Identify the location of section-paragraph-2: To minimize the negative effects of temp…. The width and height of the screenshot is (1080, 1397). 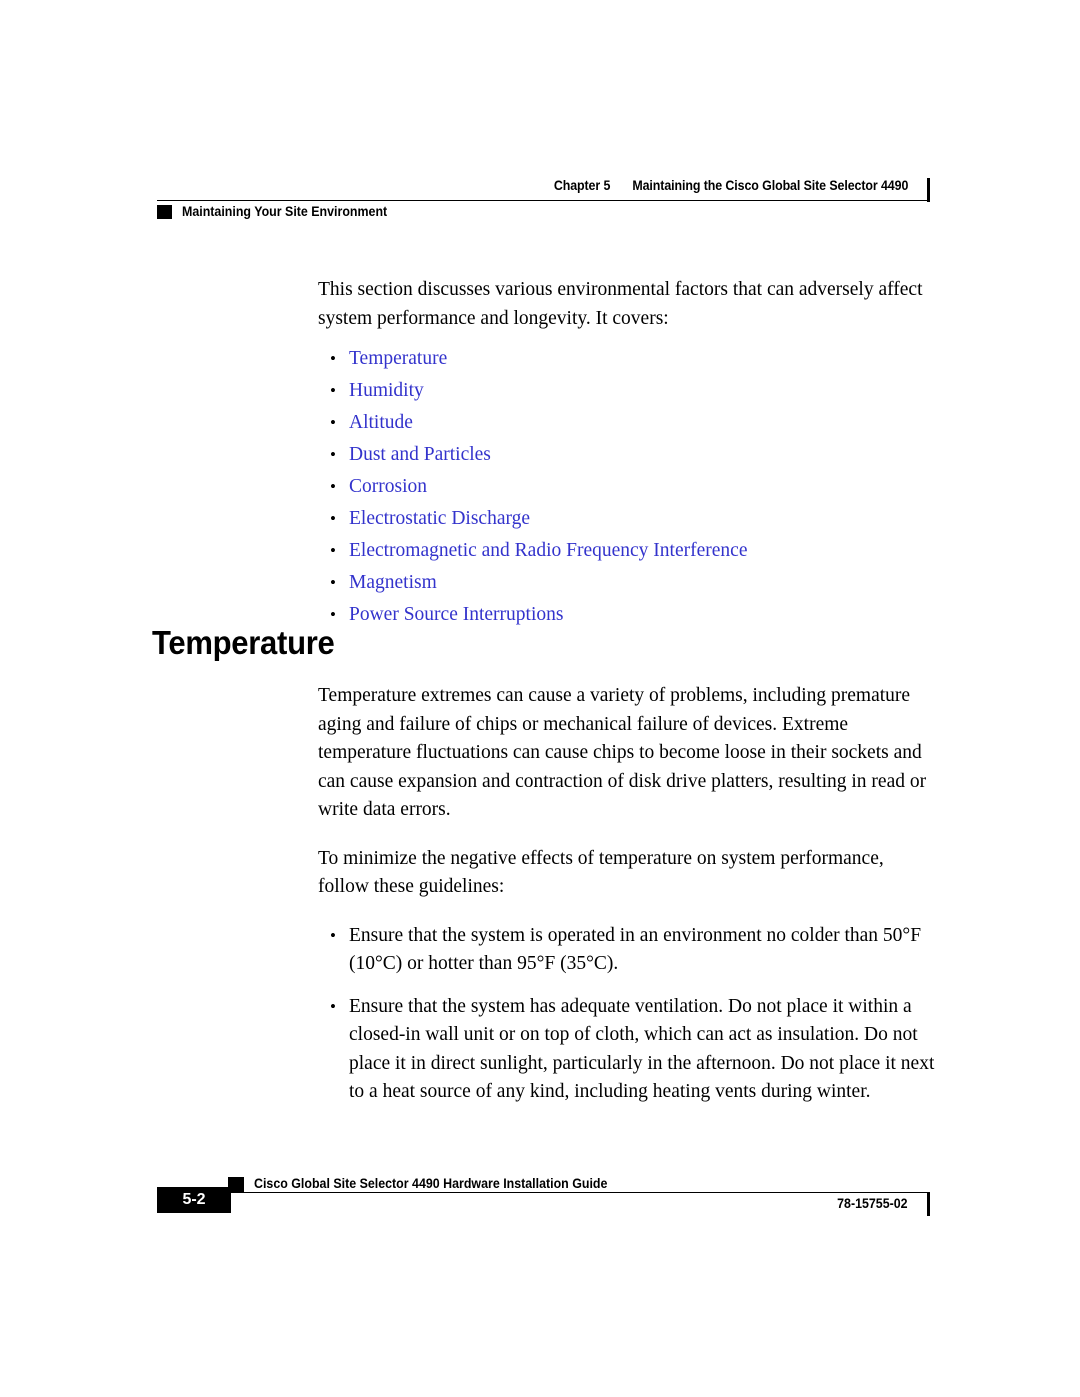
(601, 872).